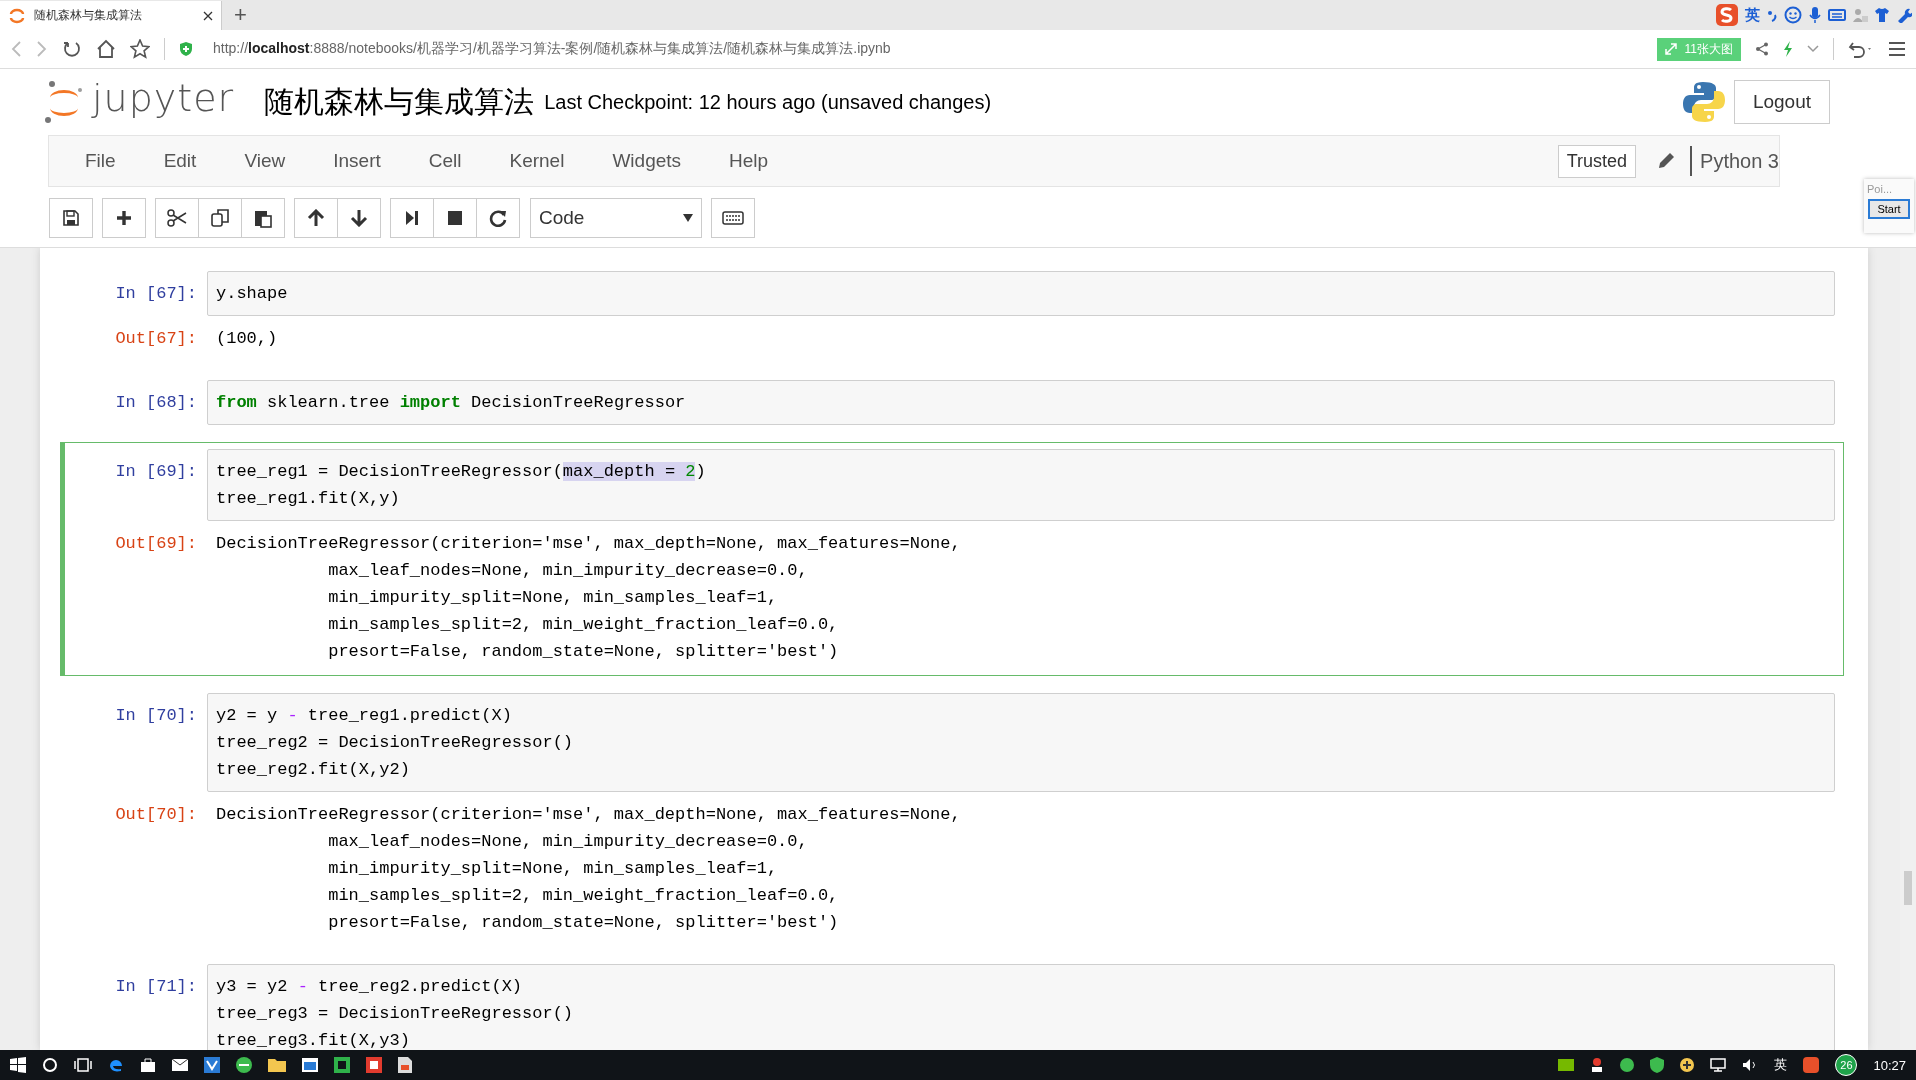 The width and height of the screenshot is (1916, 1080). Describe the element at coordinates (1021, 485) in the screenshot. I see `code-editor: tree_reg1 = DecisionTreeRegressor(max_depth = 2) tree_reg1.fit(X,y)` at that location.